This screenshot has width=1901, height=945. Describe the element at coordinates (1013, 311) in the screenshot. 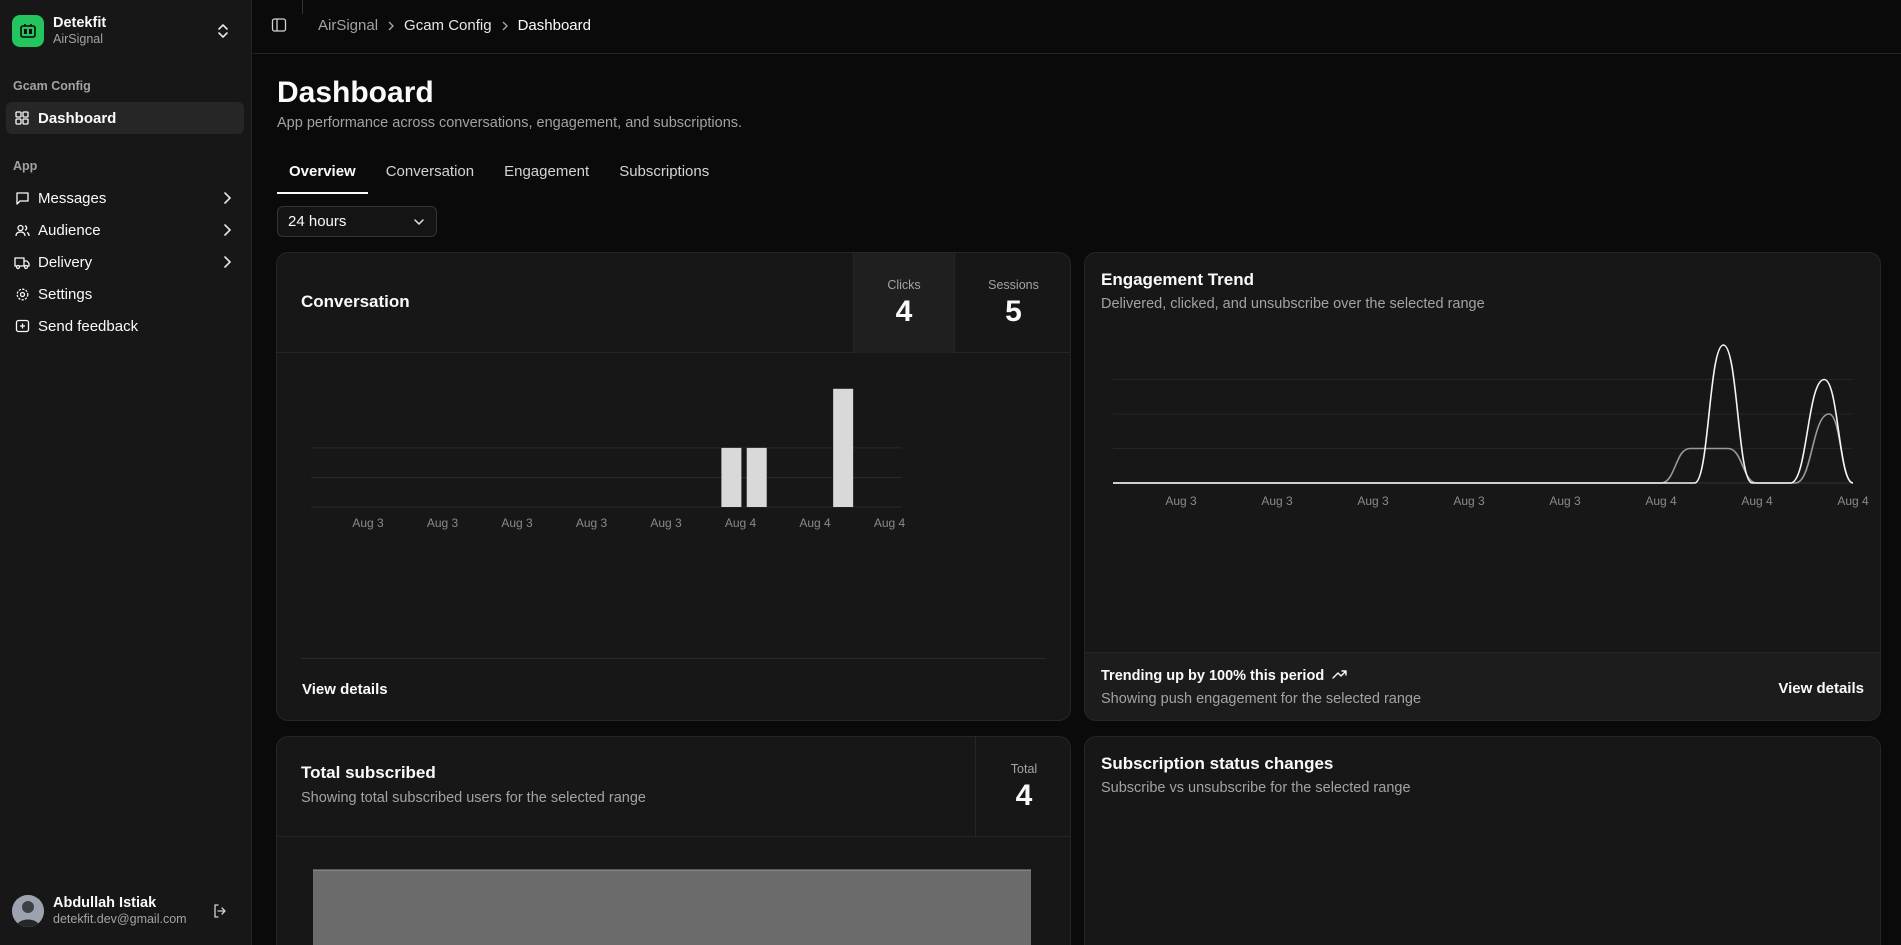

I see `stat-value: 5` at that location.